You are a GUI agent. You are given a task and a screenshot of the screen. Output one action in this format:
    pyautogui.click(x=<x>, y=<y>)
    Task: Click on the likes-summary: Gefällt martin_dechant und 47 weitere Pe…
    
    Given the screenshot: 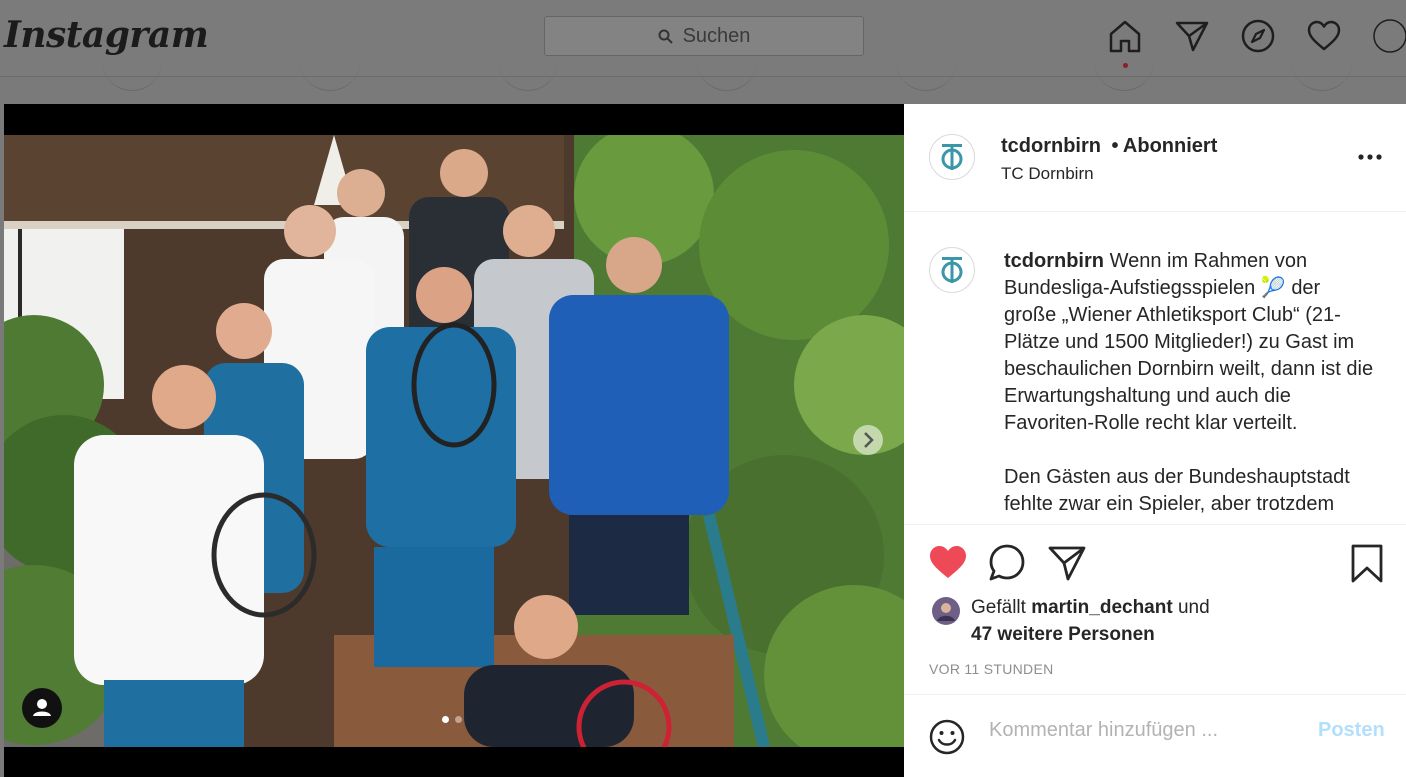 What is the action you would take?
    pyautogui.click(x=1090, y=621)
    